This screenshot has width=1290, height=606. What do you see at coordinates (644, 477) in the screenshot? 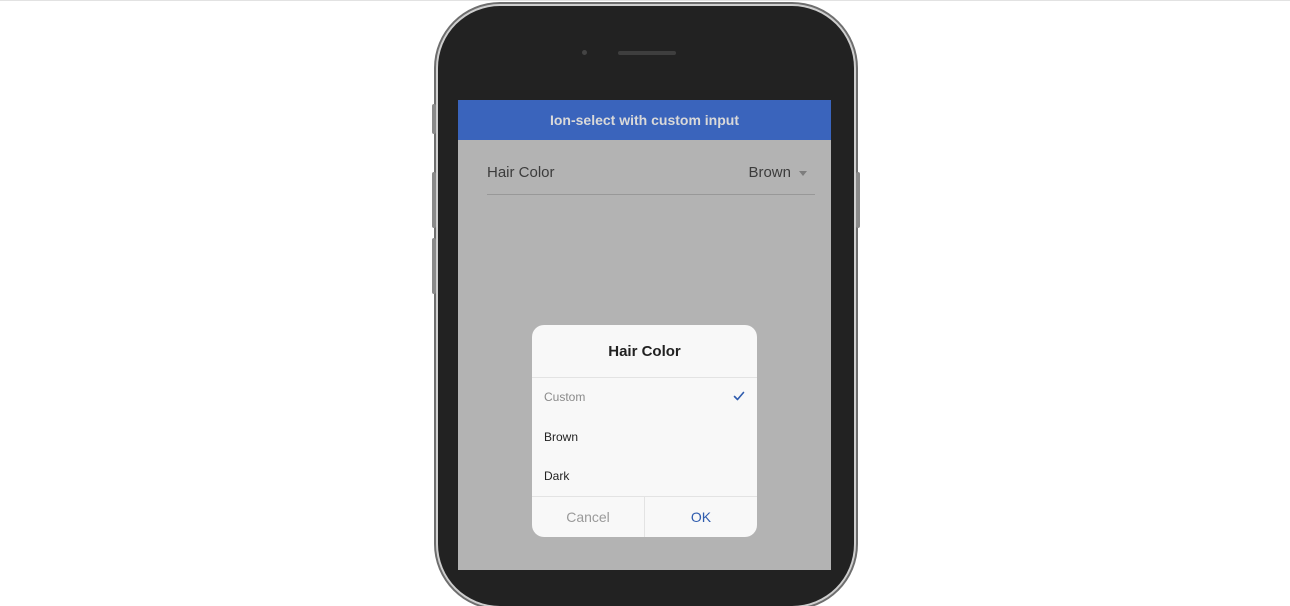
I see `option-dark: Dark` at bounding box center [644, 477].